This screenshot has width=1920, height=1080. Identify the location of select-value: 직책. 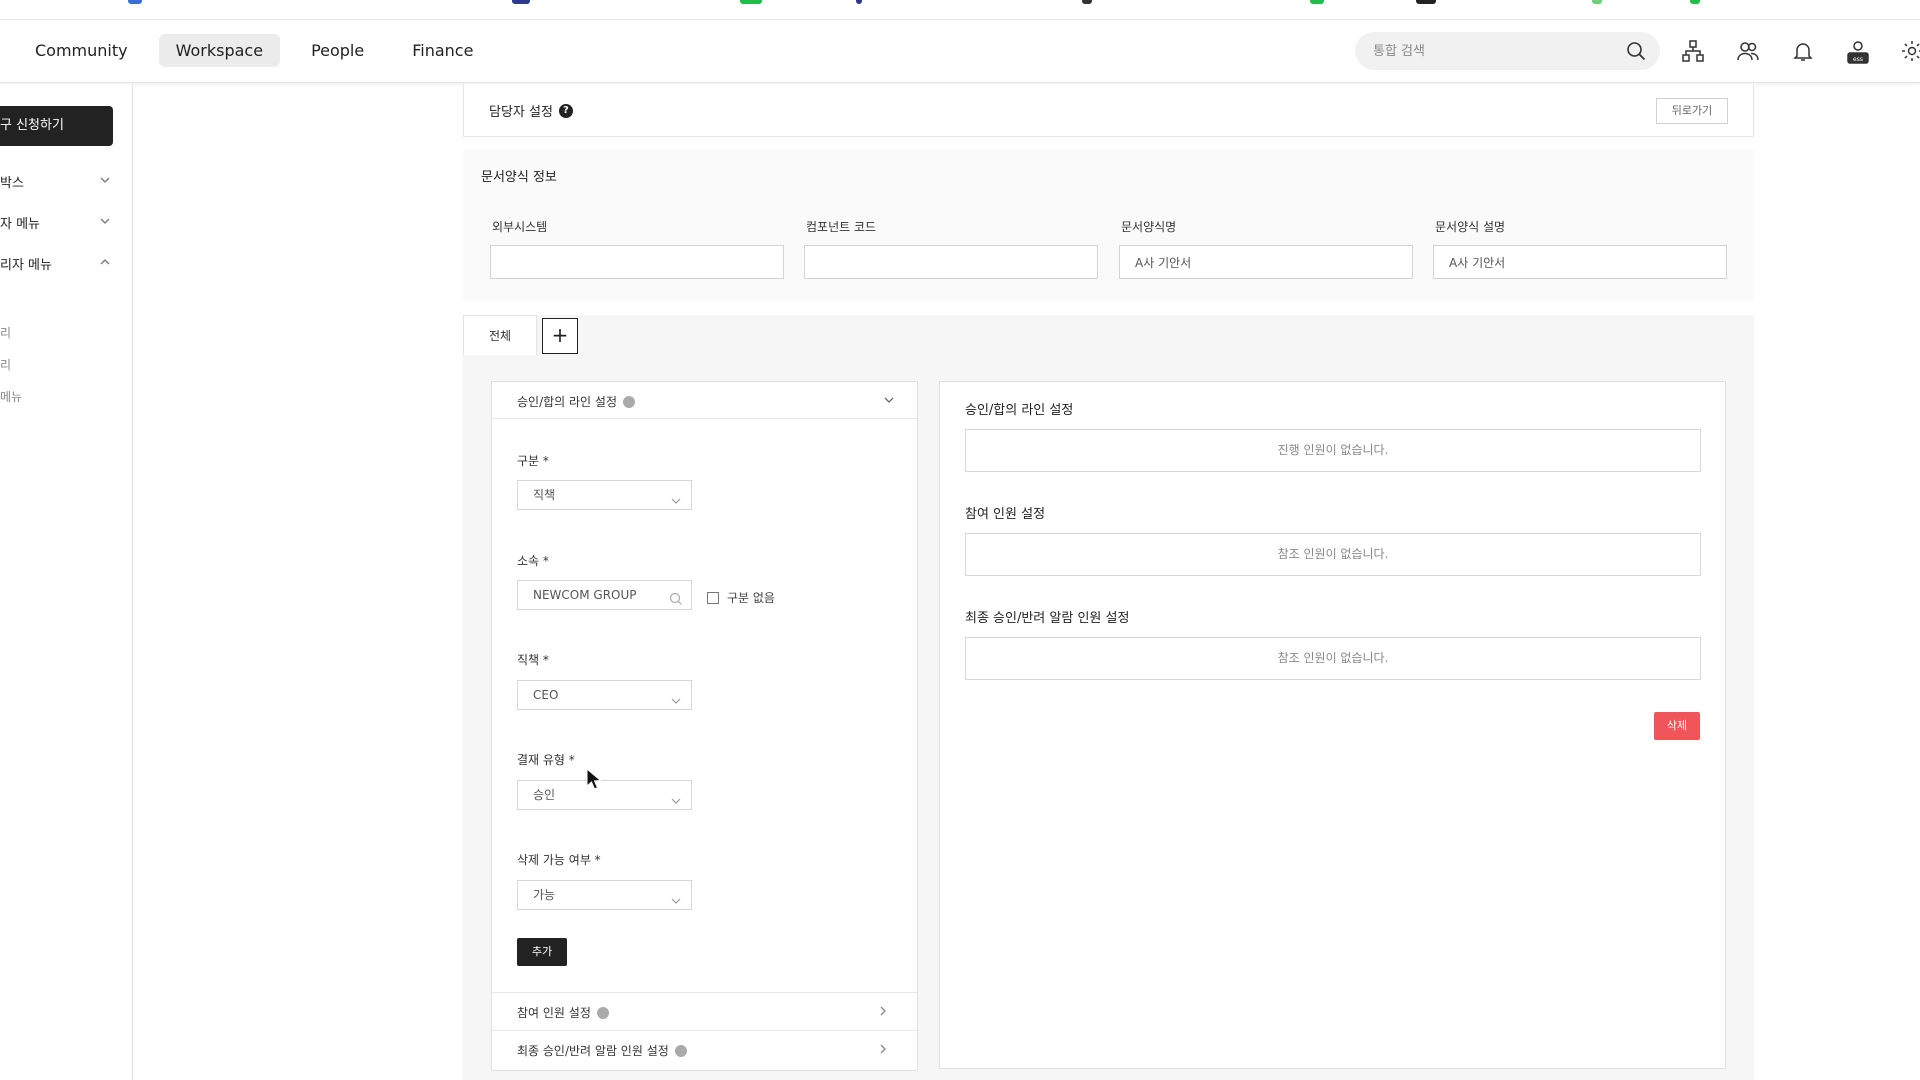
(544, 495).